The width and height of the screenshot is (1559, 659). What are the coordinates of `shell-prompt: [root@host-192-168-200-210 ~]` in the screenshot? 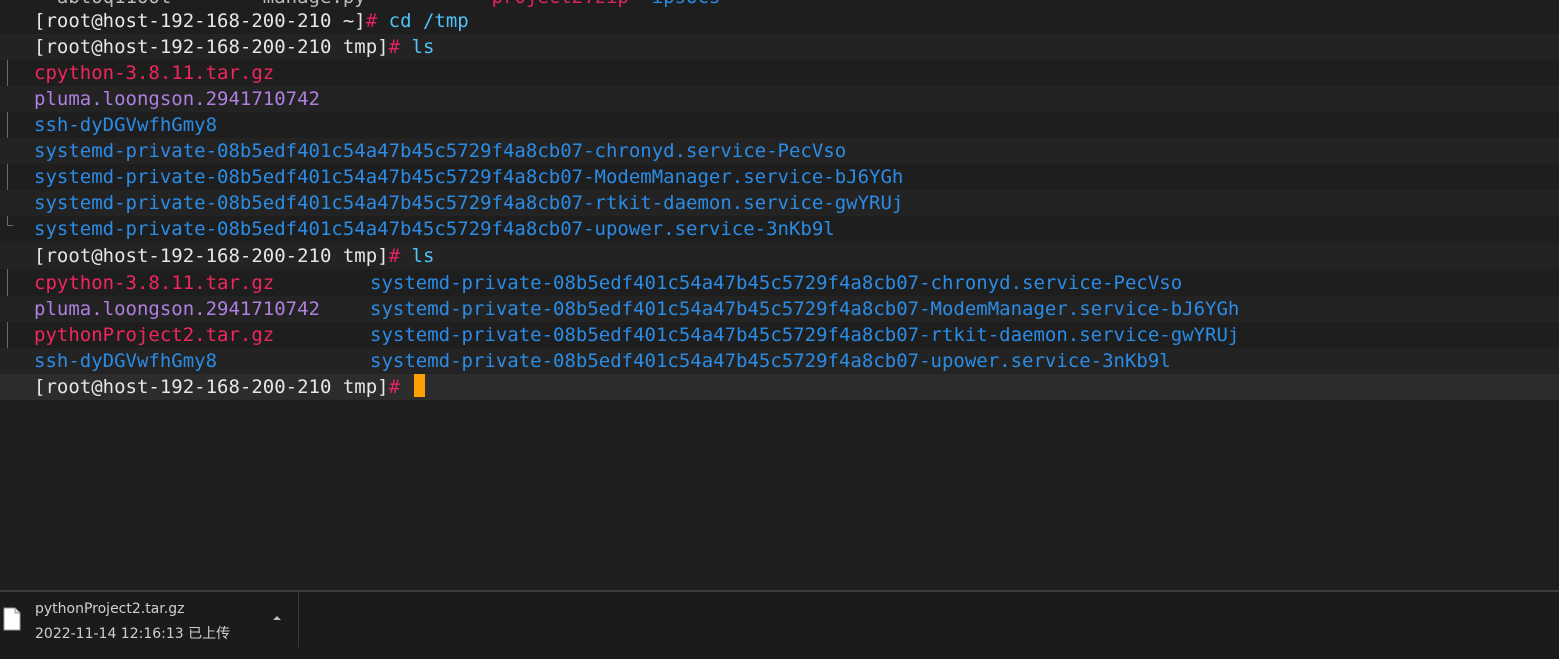 It's located at (200, 21).